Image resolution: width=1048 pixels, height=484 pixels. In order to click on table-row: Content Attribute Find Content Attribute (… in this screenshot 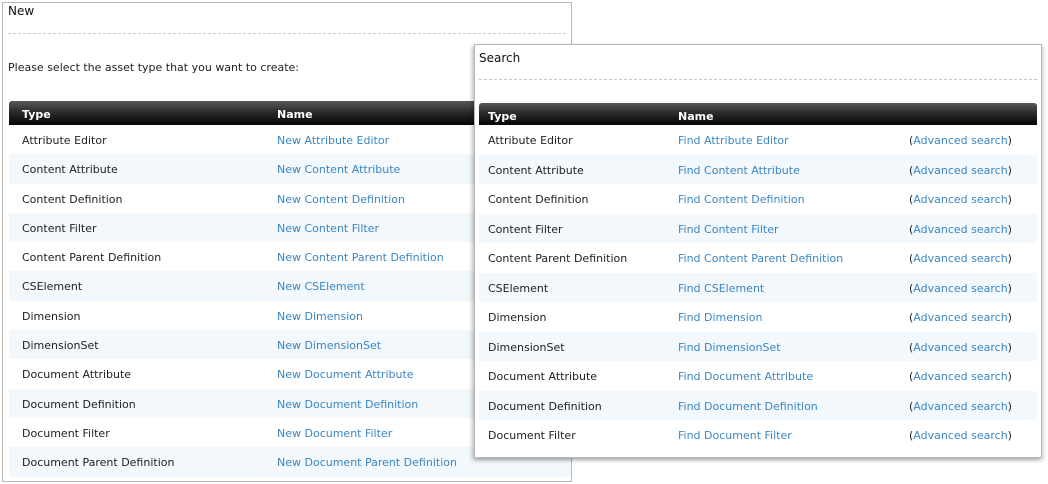, I will do `click(758, 169)`.